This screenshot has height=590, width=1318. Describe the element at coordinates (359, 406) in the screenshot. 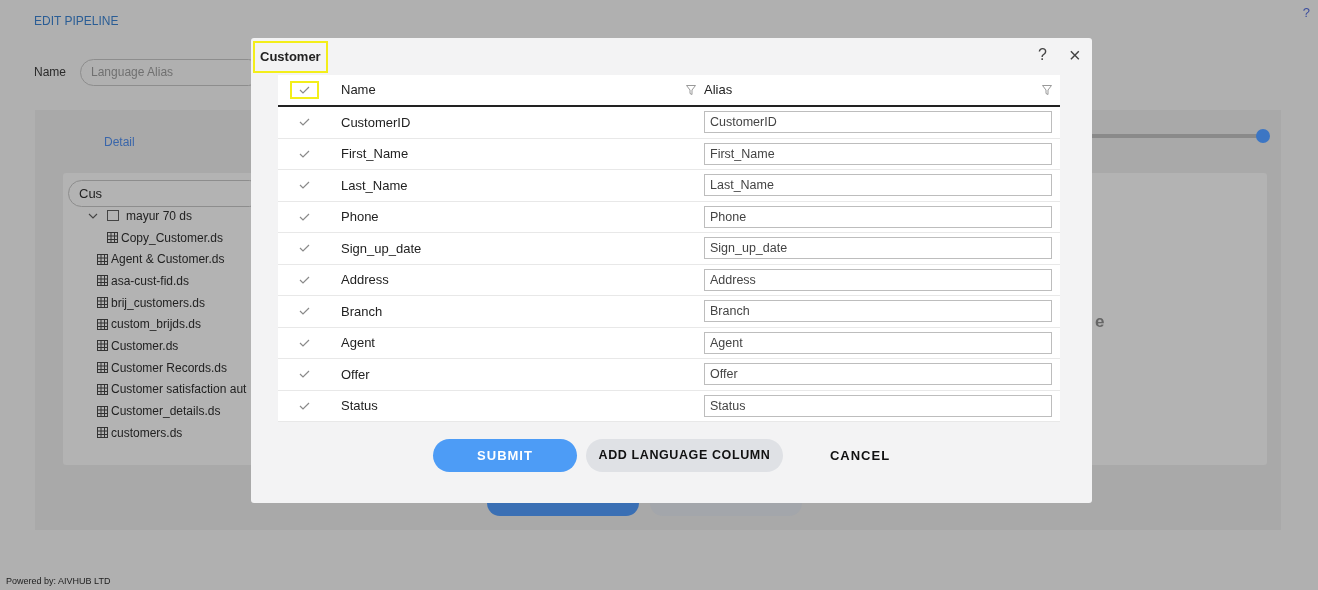

I see `table-cell-text: Status` at that location.